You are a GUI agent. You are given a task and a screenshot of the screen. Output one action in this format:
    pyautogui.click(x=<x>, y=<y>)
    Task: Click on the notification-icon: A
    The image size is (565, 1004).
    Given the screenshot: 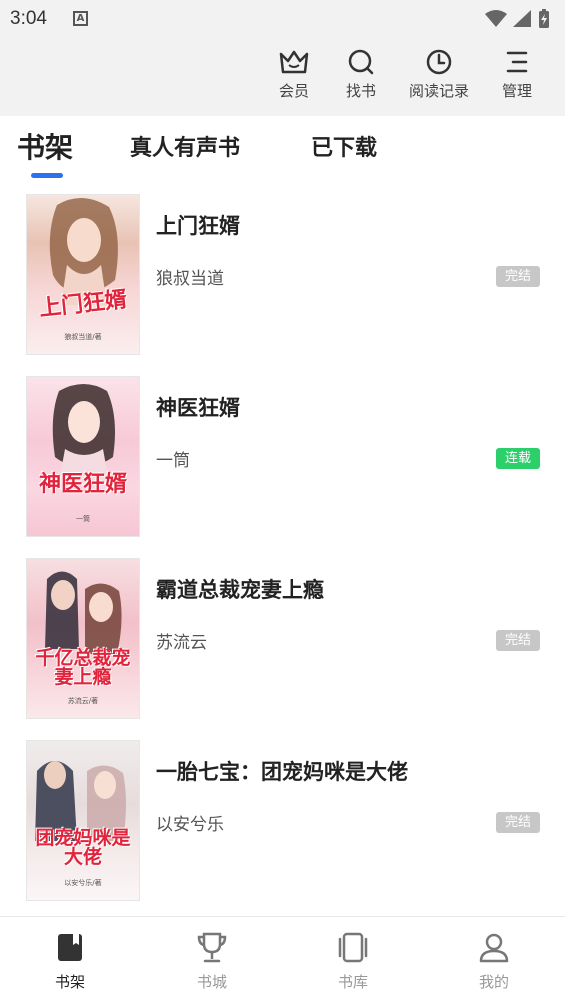 What is the action you would take?
    pyautogui.click(x=80, y=18)
    